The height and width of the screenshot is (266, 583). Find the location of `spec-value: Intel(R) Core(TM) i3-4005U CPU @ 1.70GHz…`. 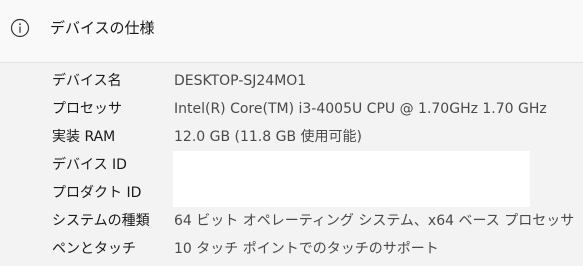

spec-value: Intel(R) Core(TM) i3-4005U CPU @ 1.70GHz… is located at coordinates (360, 109).